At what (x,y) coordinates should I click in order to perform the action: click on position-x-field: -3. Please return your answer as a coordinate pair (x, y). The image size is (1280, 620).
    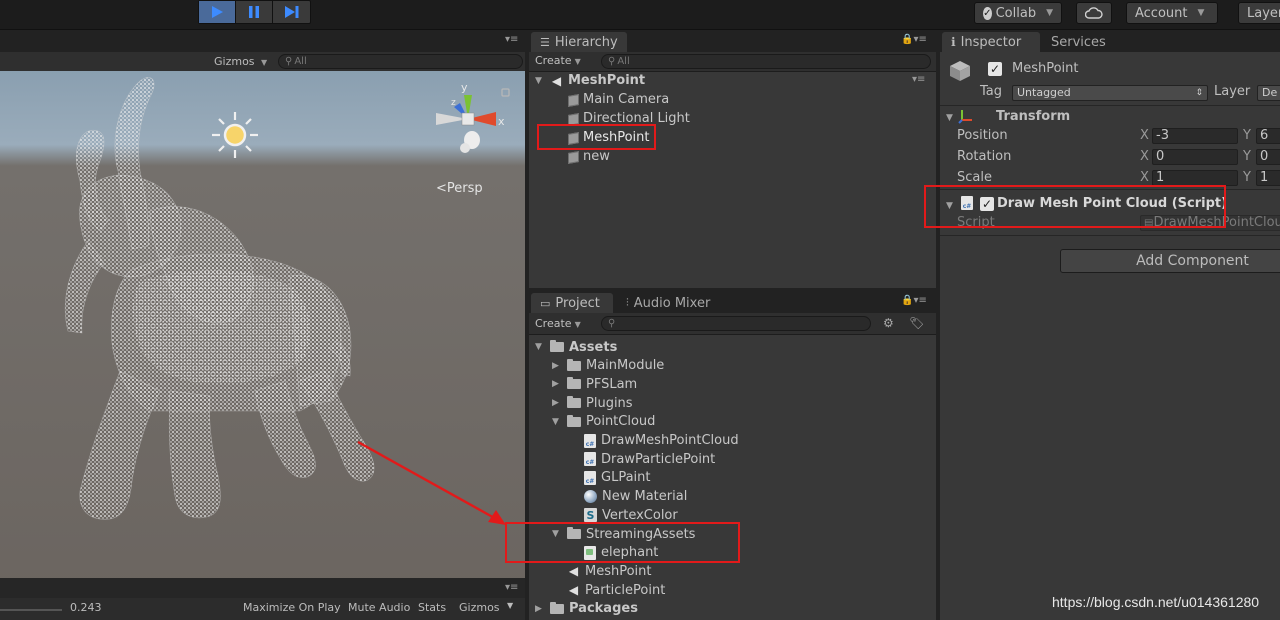
    Looking at the image, I should click on (1195, 136).